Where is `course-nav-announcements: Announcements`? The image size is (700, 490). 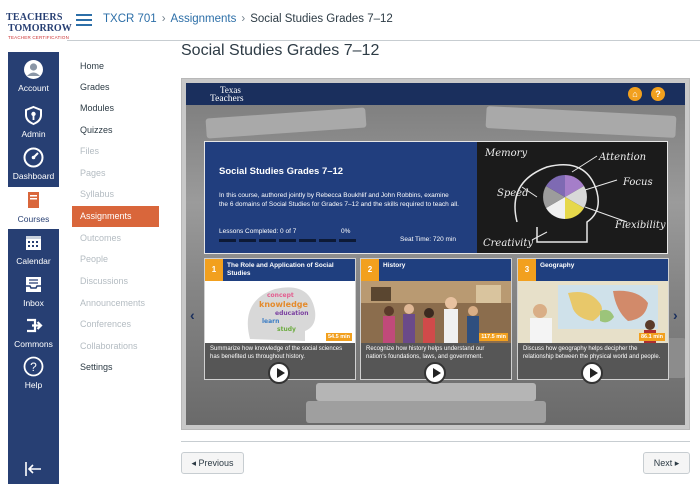
course-nav-announcements: Announcements is located at coordinates (115, 303).